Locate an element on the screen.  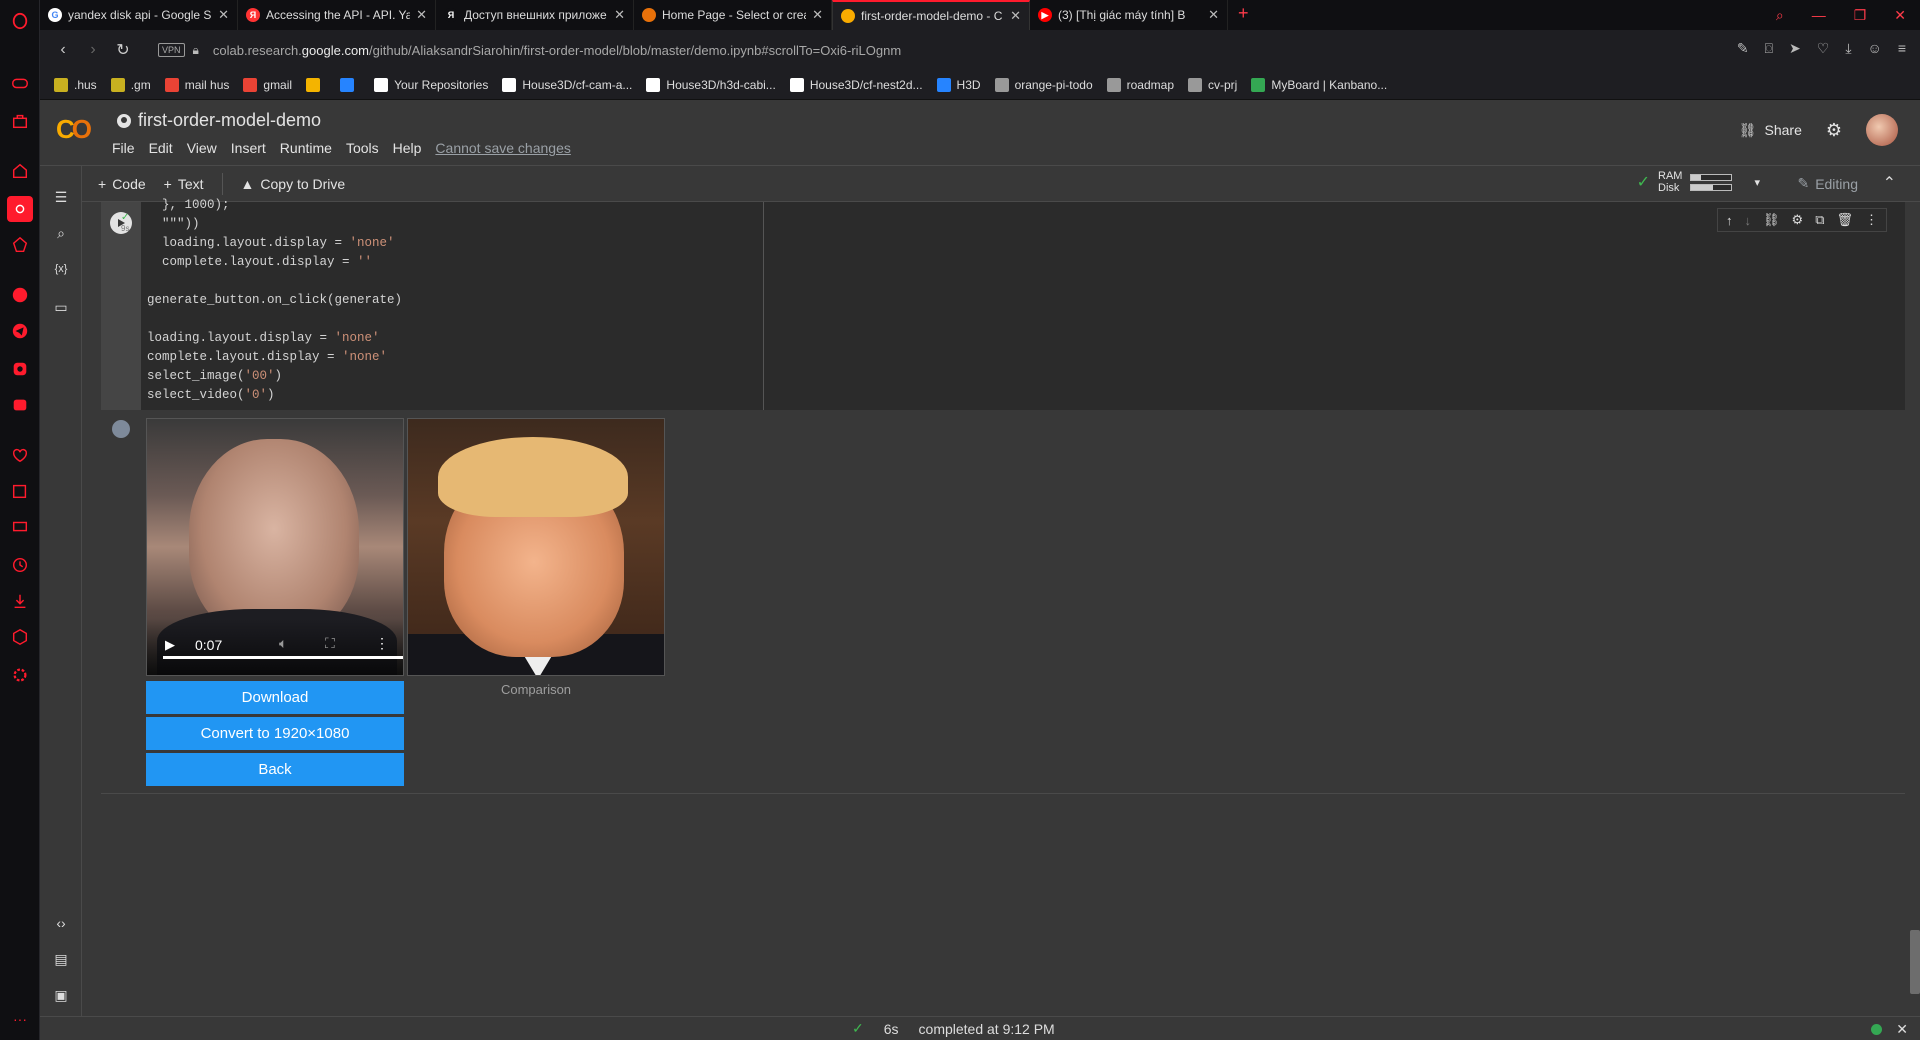
resources-indicator: ✓ RAM Disk ▾ is located at coordinates (1698, 182).